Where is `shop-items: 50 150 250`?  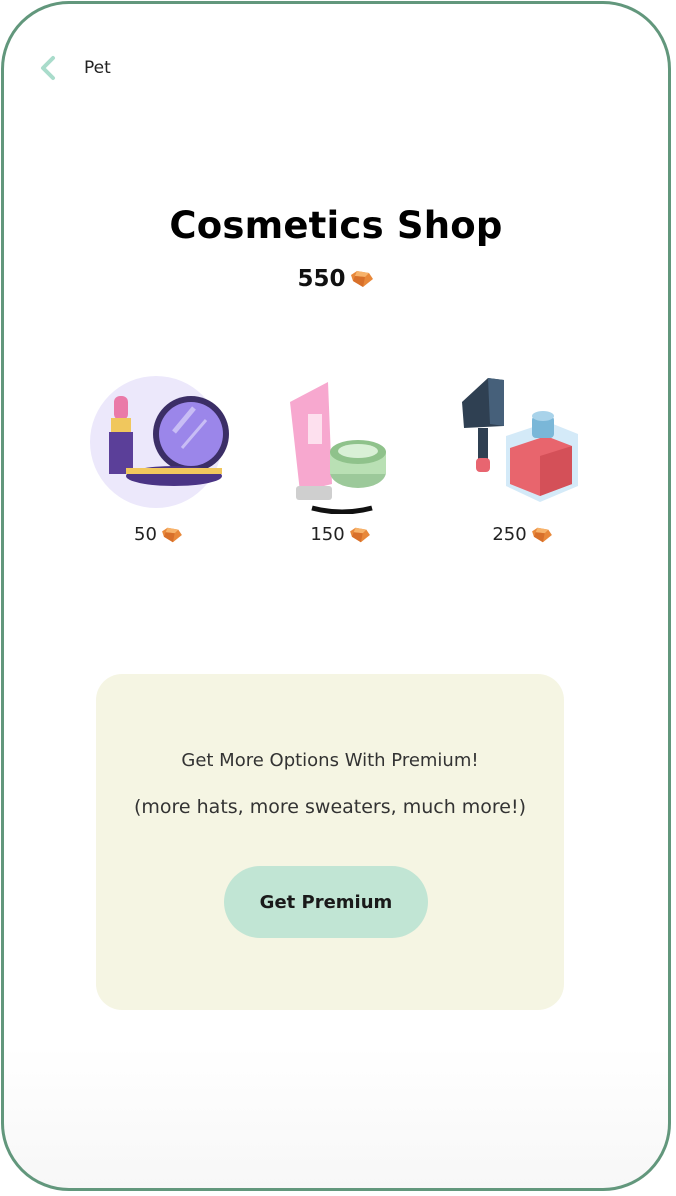 shop-items: 50 150 250 is located at coordinates (336, 464).